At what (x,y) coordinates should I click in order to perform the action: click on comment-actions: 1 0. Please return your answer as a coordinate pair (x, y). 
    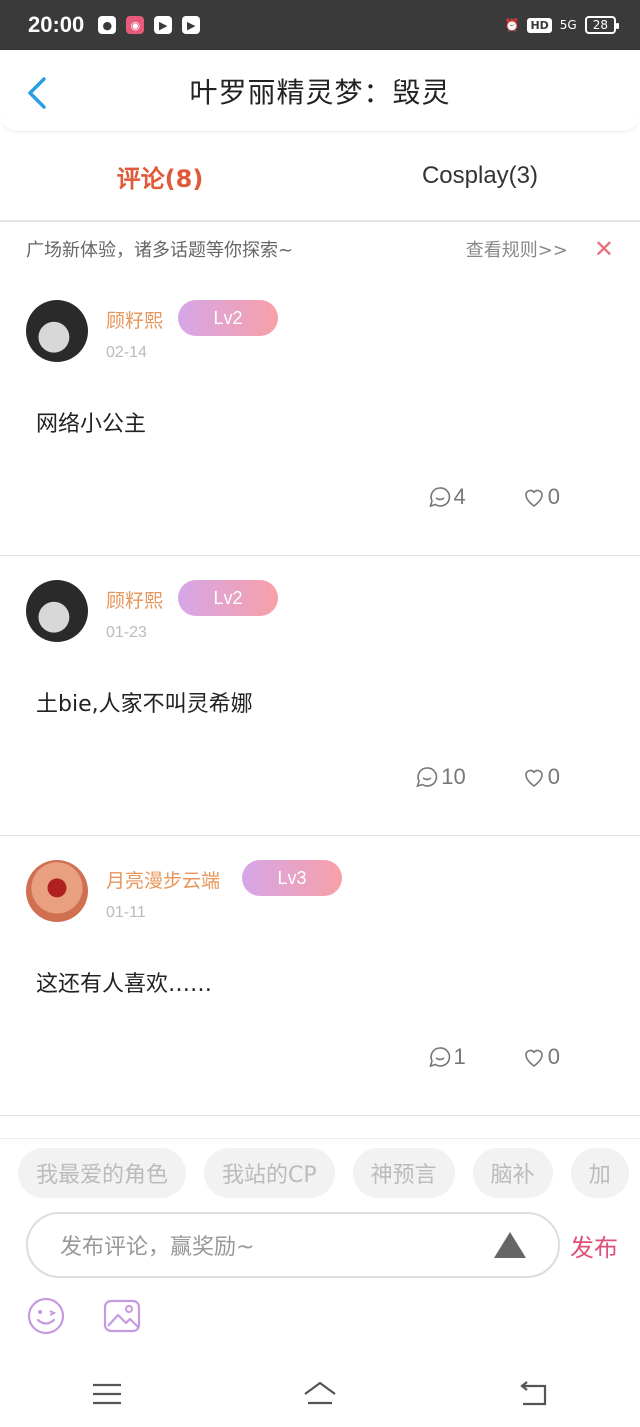
    Looking at the image, I should click on (494, 1057).